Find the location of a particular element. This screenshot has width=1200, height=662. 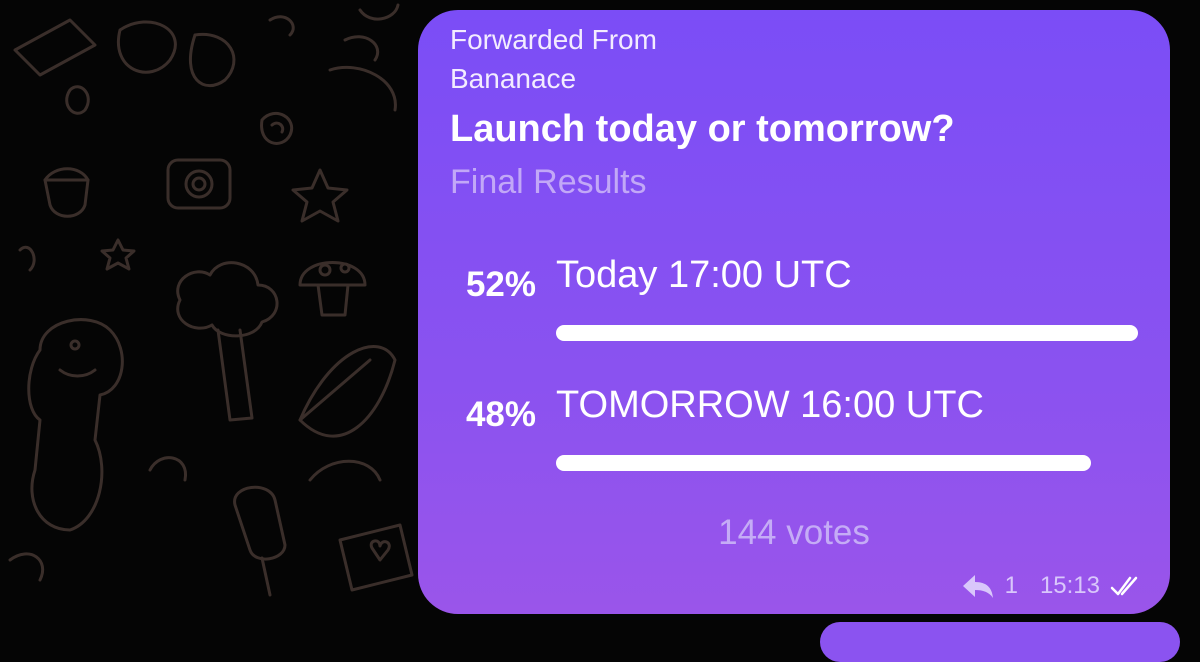

poll-option-2: 48% TOMORROW 16:00 UTC is located at coordinates (794, 435).